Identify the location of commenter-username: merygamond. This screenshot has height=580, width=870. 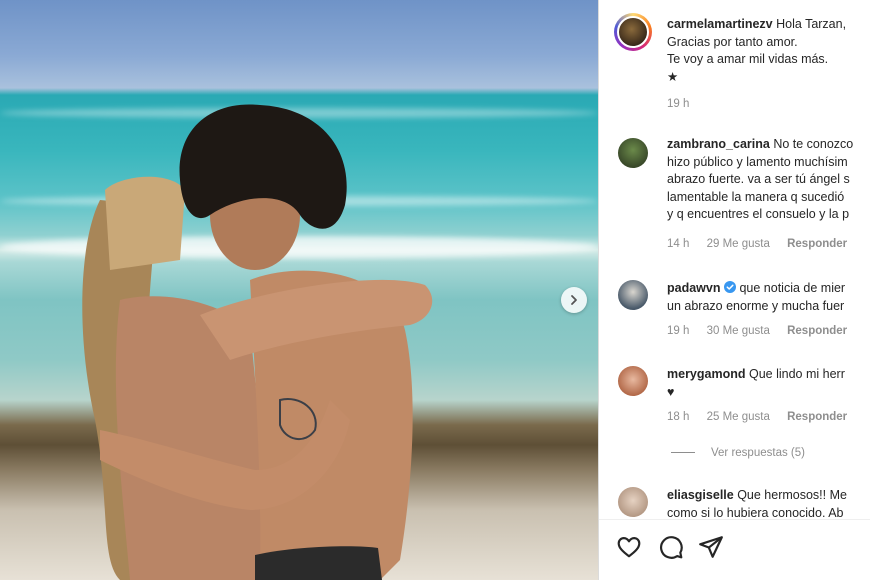
(706, 374).